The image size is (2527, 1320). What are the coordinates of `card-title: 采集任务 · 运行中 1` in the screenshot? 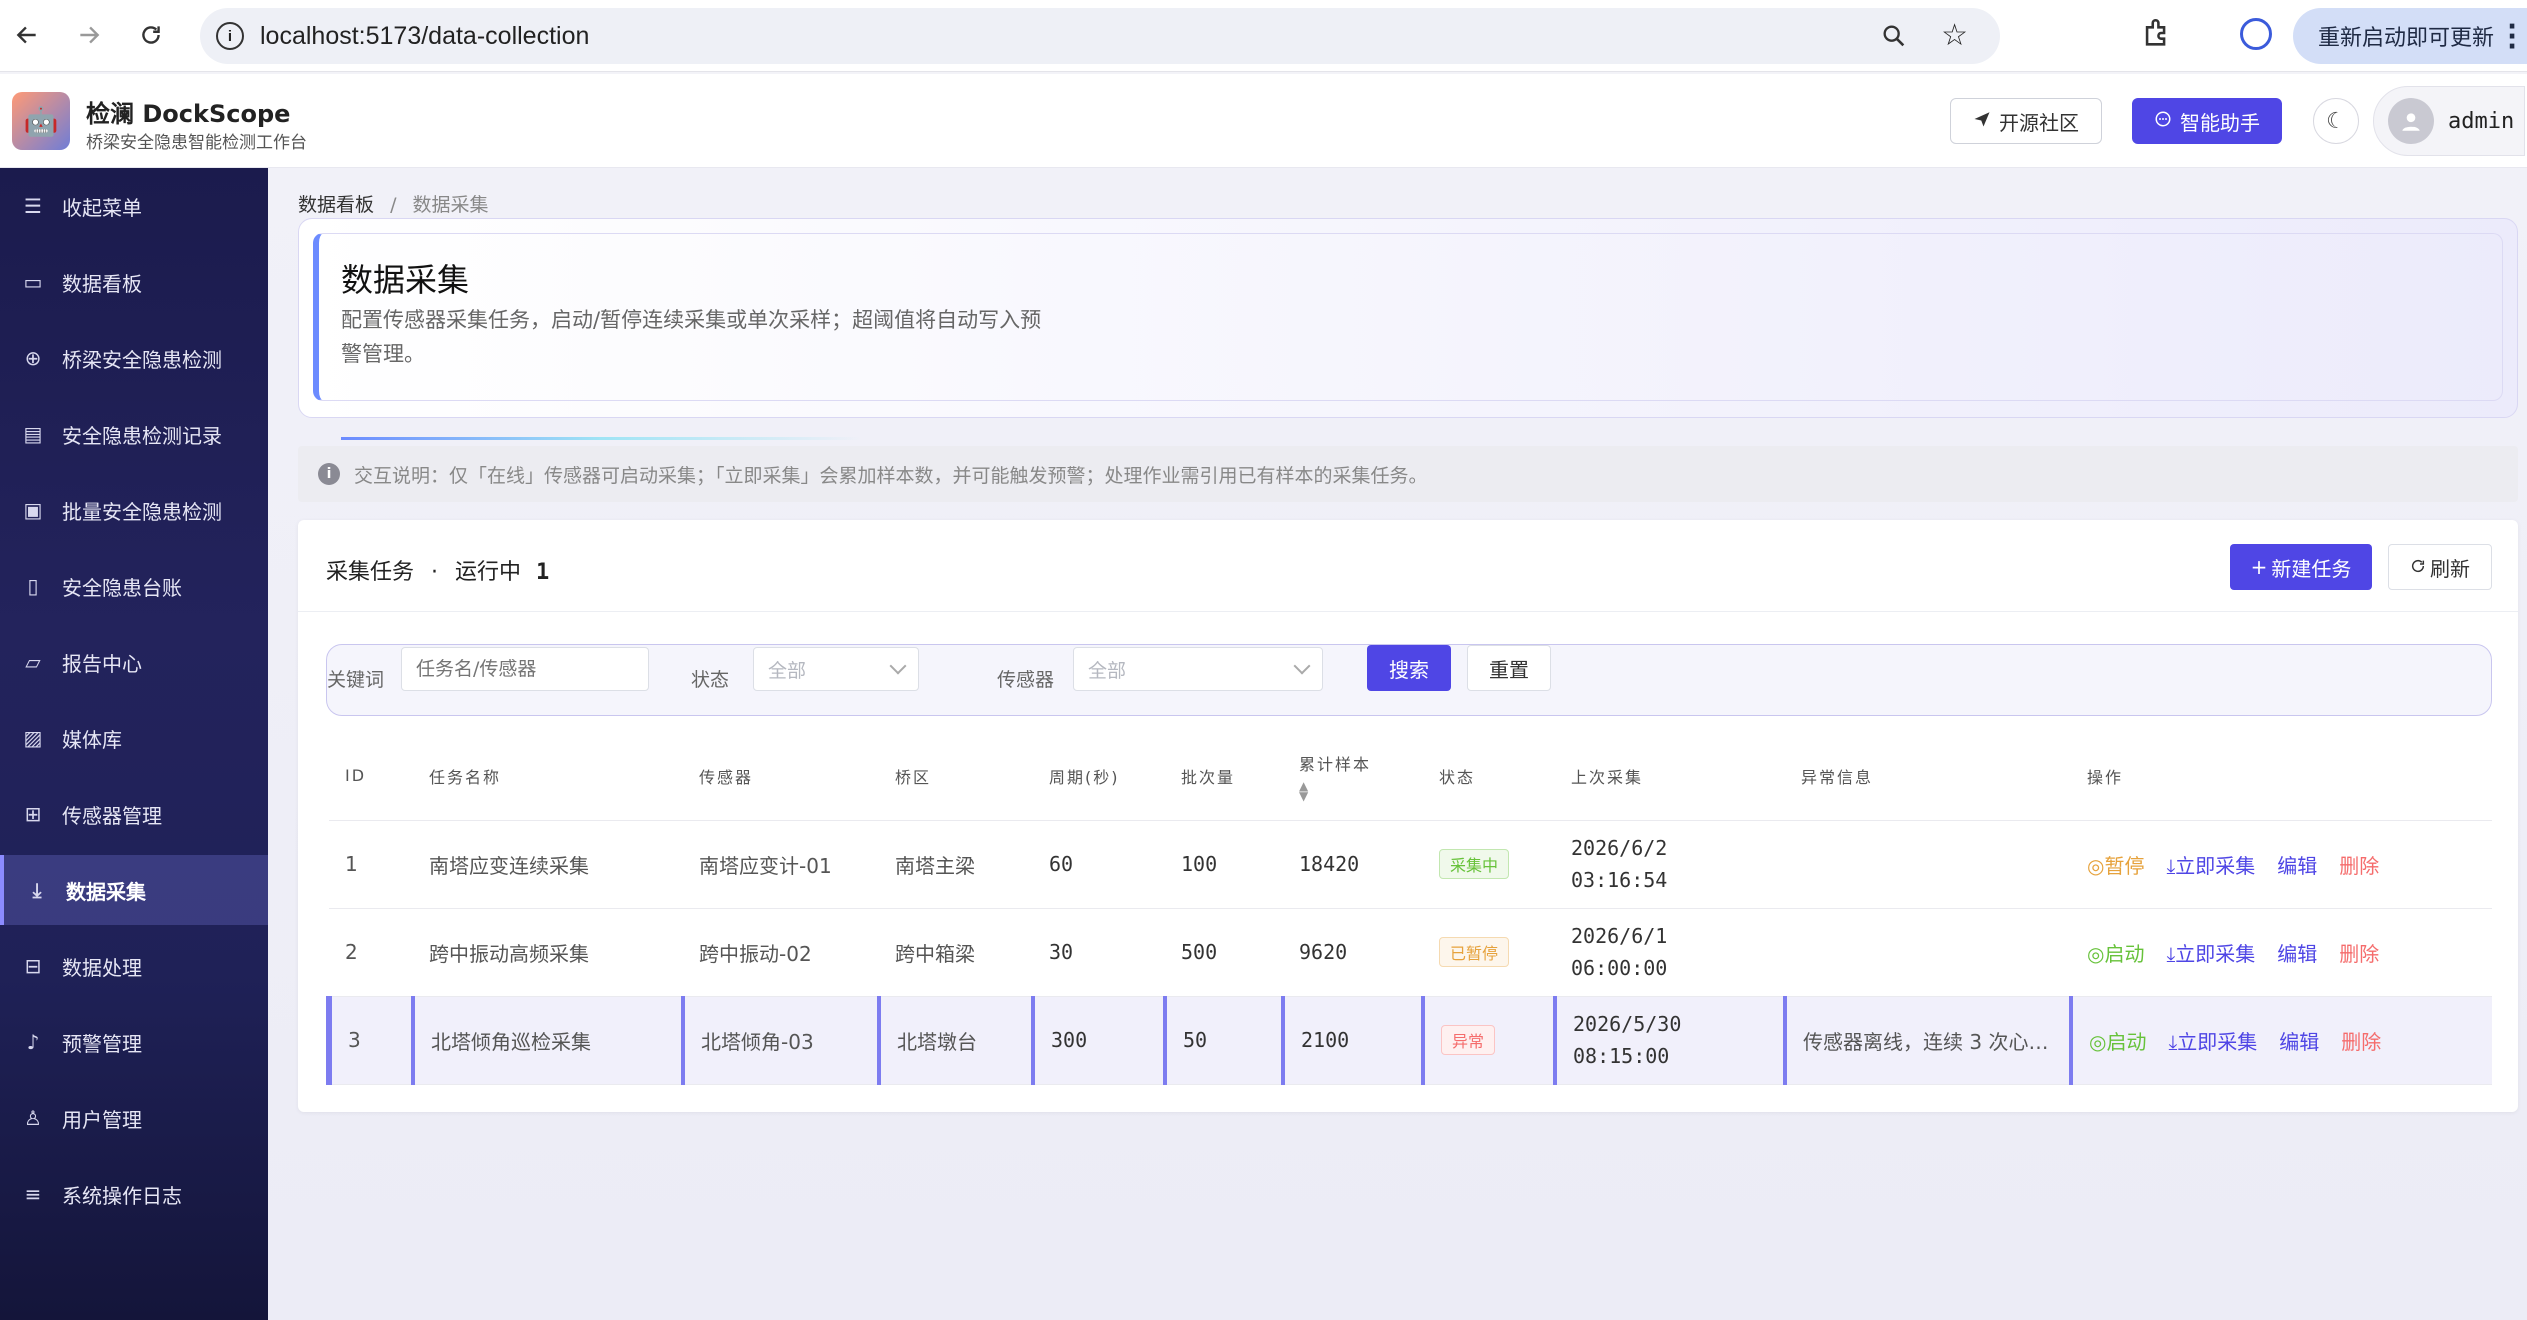 It's located at (438, 572).